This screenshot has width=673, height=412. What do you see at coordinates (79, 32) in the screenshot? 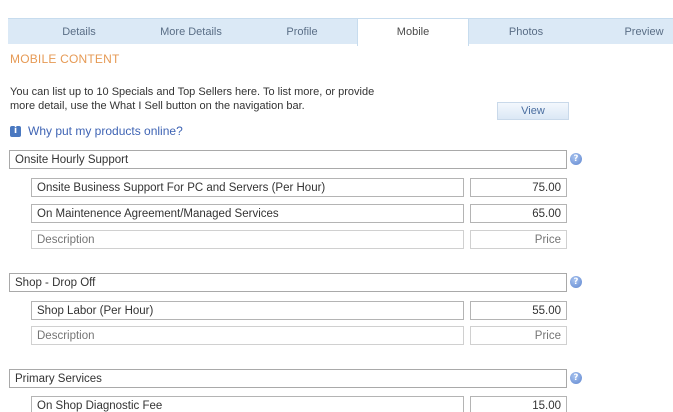
I see `tab-details: Details` at bounding box center [79, 32].